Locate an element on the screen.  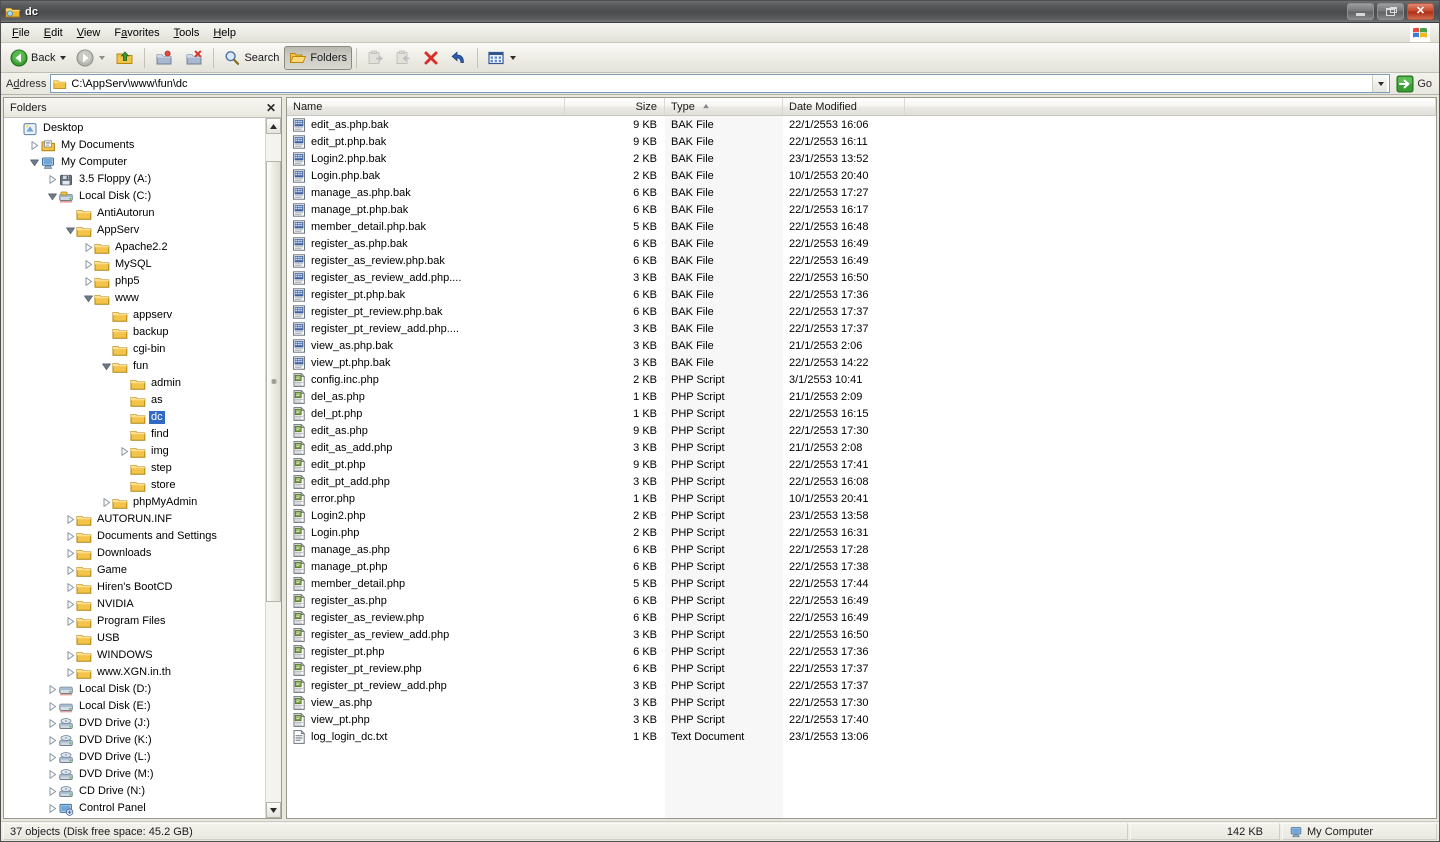
paste-button is located at coordinates (375, 58).